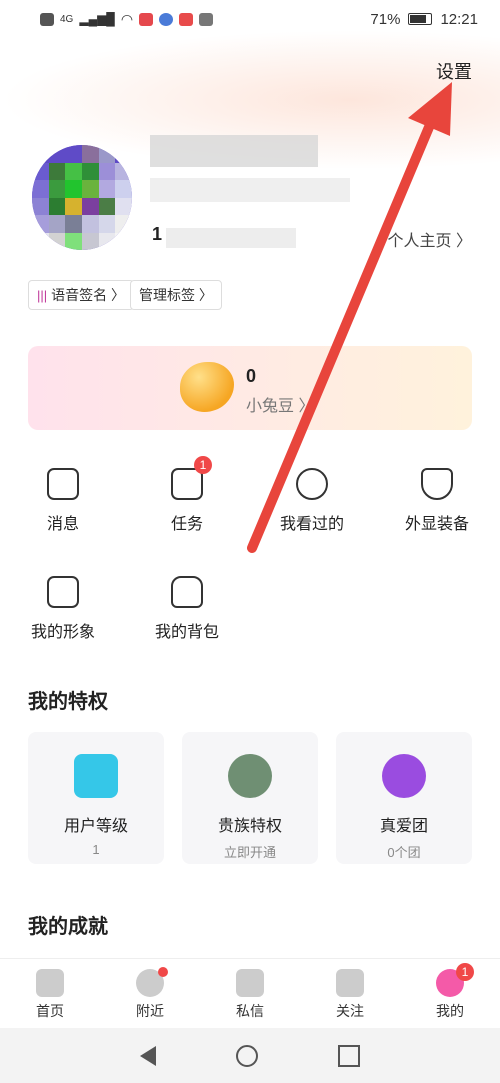 Image resolution: width=500 pixels, height=1083 pixels. I want to click on system-nav-bar, so click(250, 1055).